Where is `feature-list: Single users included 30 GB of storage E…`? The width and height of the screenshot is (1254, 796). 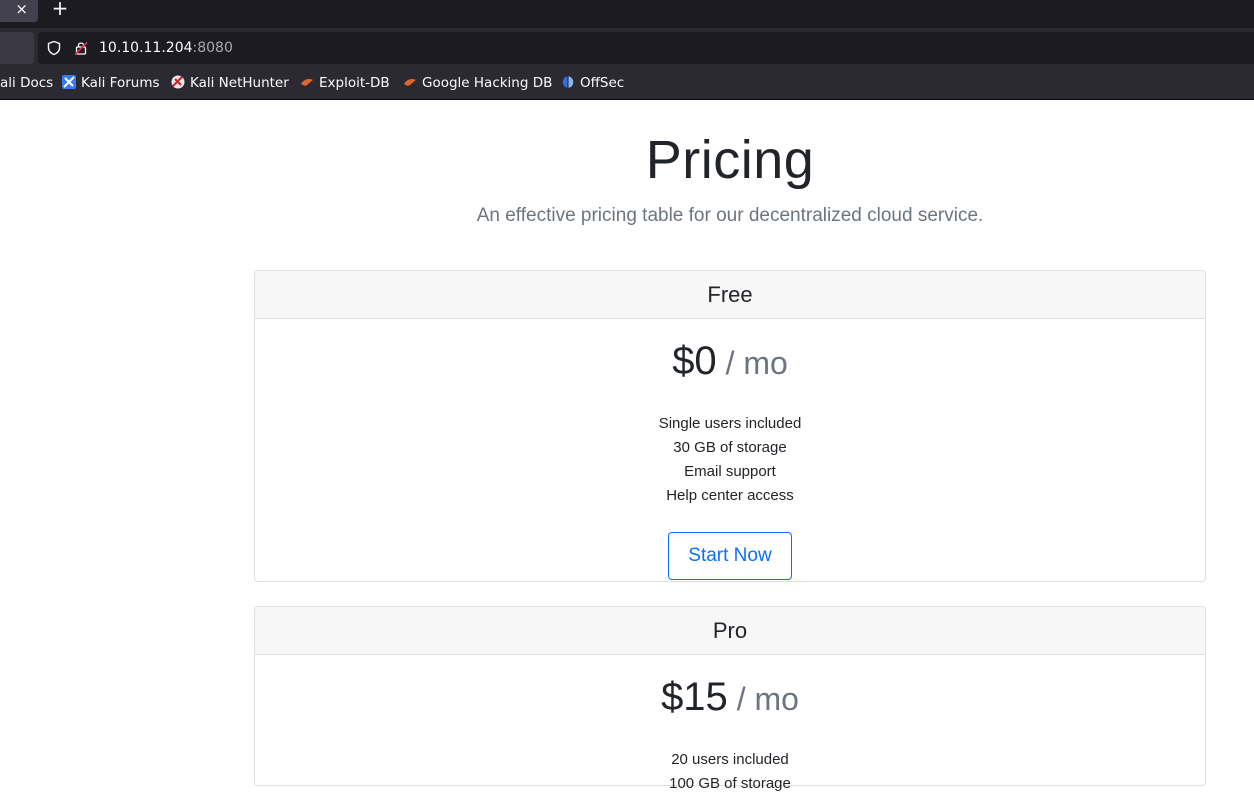 feature-list: Single users included 30 GB of storage E… is located at coordinates (730, 460).